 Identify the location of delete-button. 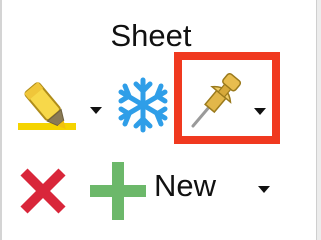
(43, 190).